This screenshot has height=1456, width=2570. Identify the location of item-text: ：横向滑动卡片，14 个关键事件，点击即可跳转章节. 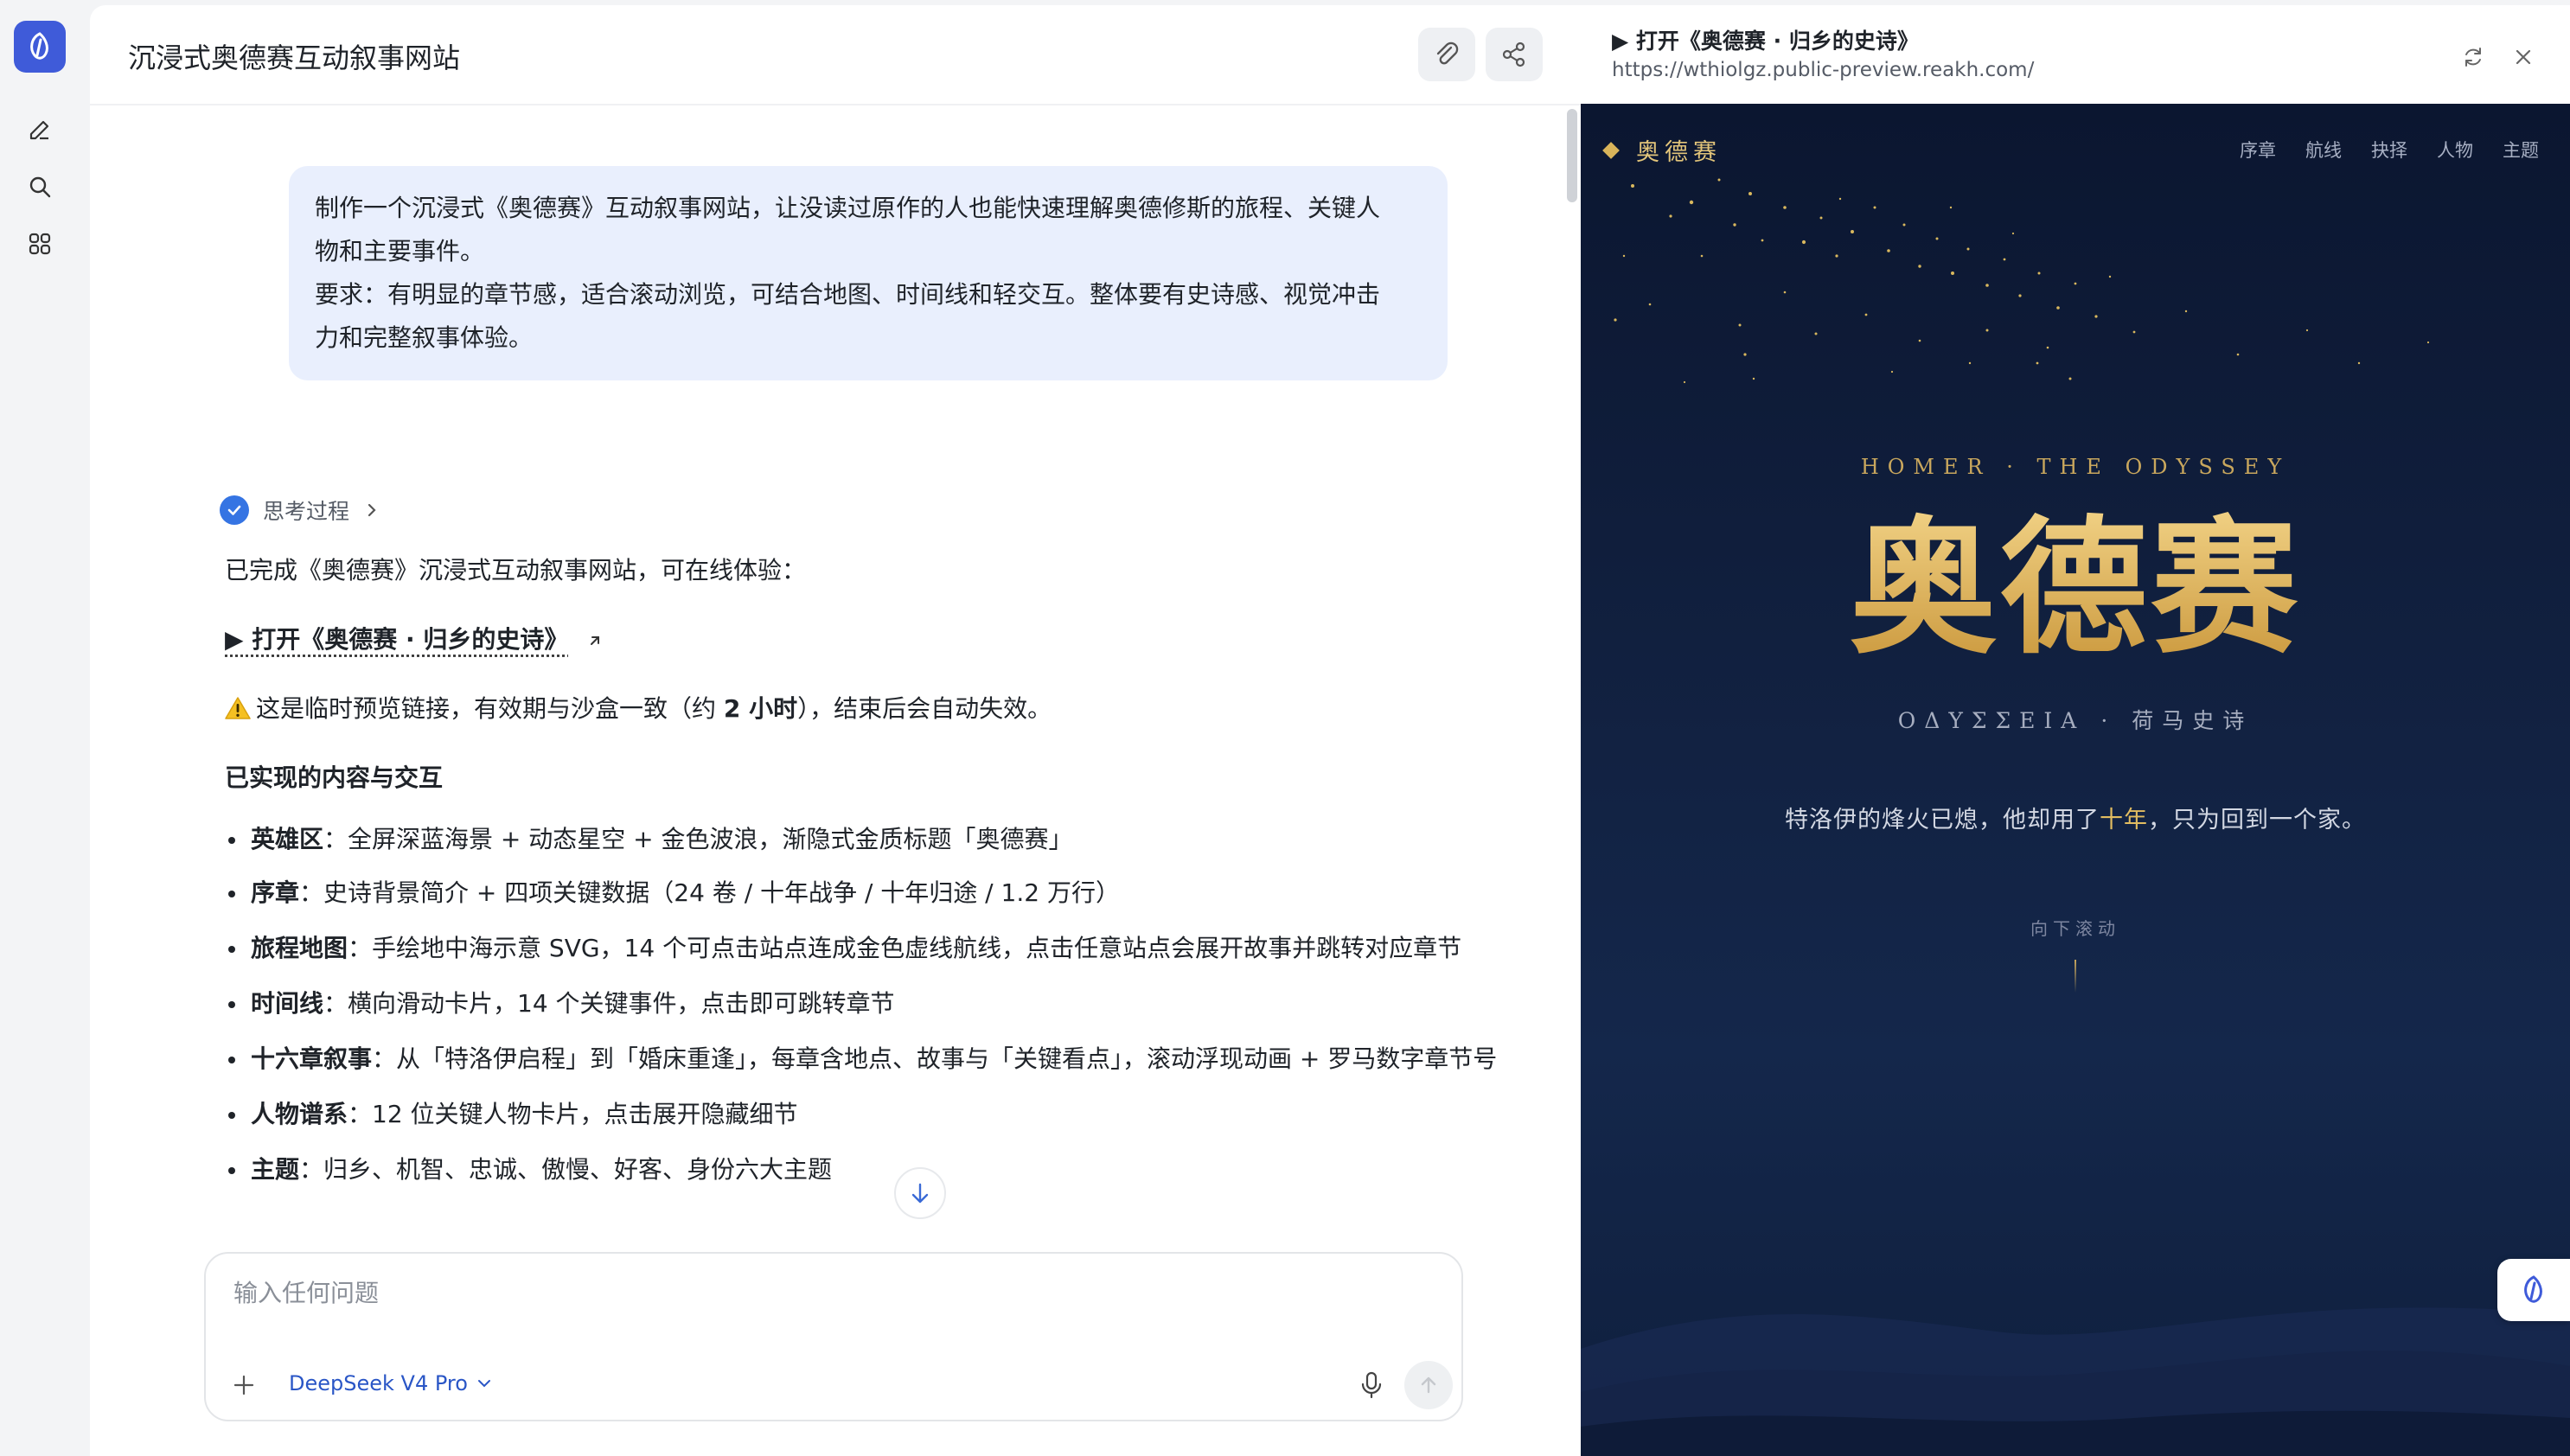
(609, 1004).